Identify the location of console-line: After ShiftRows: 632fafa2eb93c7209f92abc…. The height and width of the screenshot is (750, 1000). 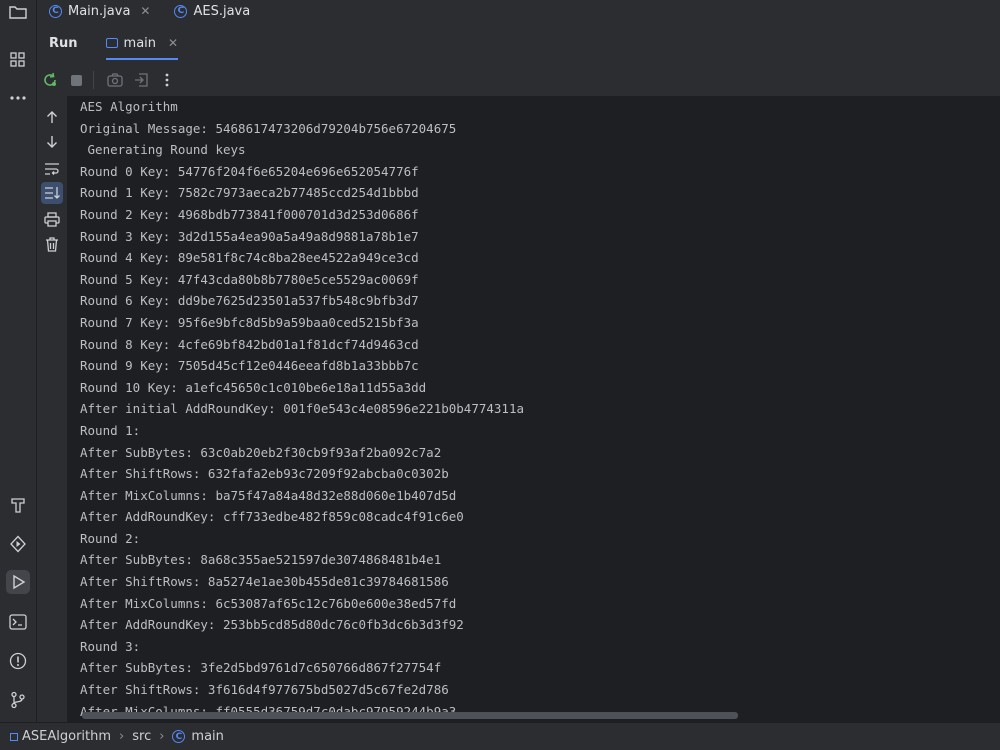
(264, 474).